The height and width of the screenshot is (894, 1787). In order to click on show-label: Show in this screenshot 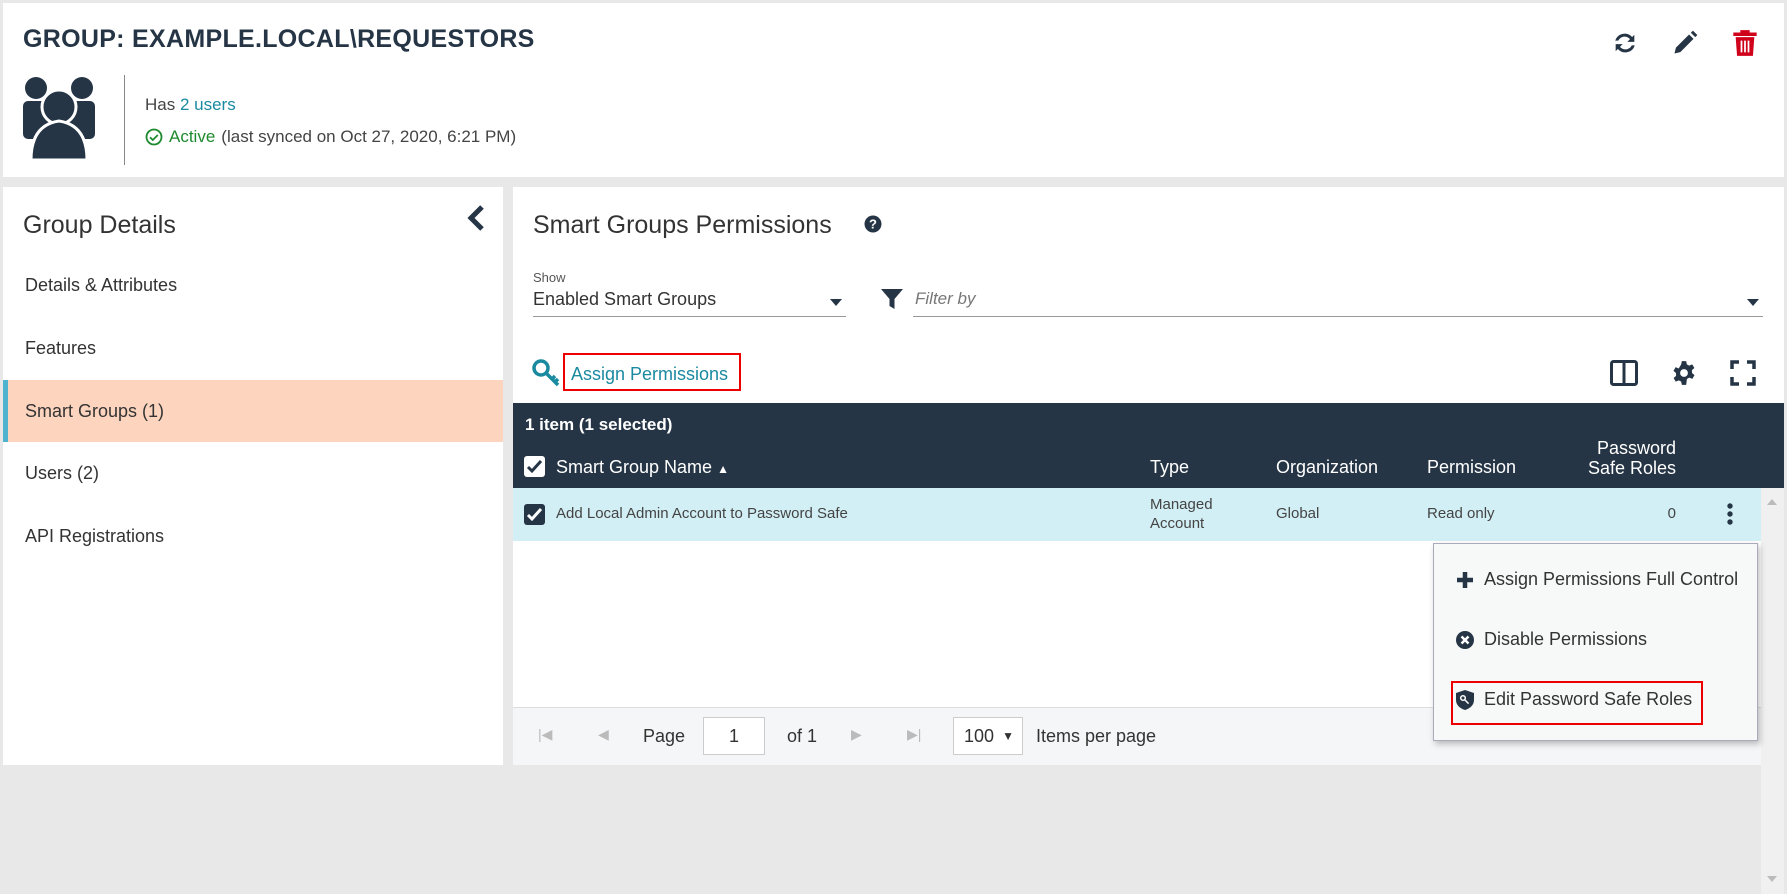, I will do `click(549, 277)`.